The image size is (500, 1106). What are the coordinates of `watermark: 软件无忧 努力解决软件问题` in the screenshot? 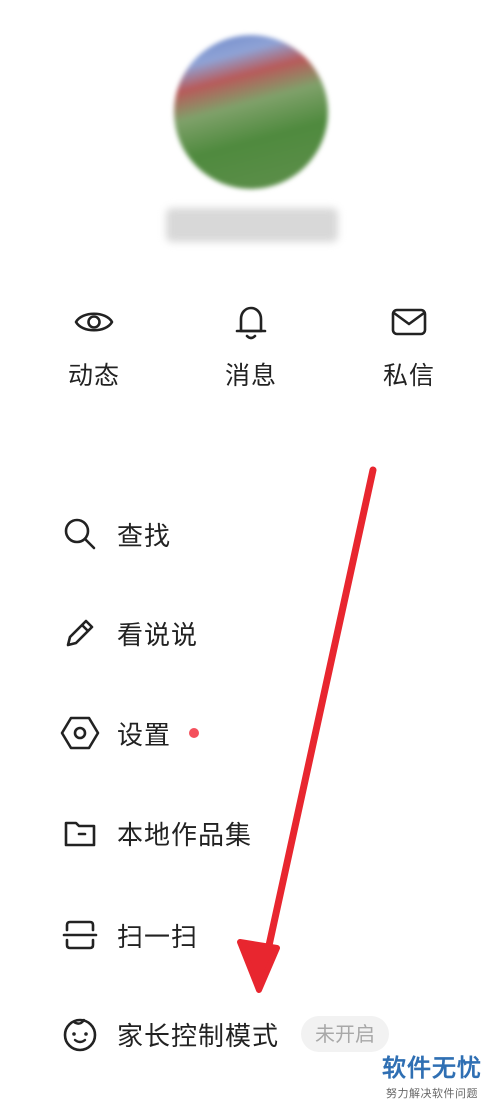 It's located at (432, 1074).